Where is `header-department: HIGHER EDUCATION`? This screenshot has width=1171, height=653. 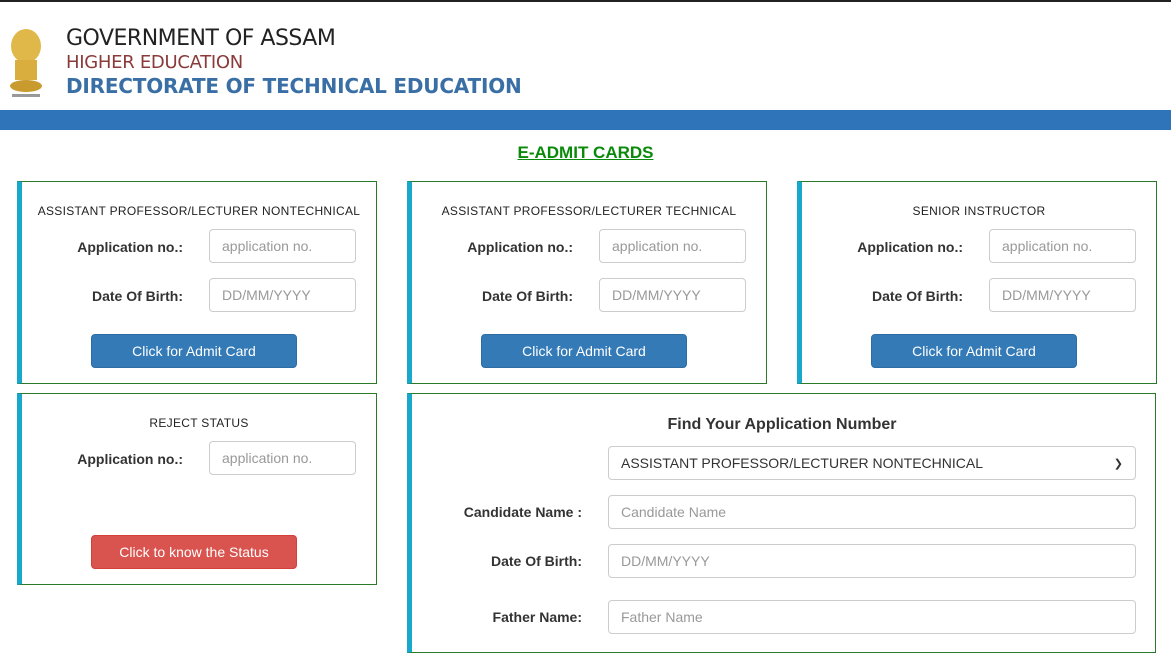 header-department: HIGHER EDUCATION is located at coordinates (154, 62).